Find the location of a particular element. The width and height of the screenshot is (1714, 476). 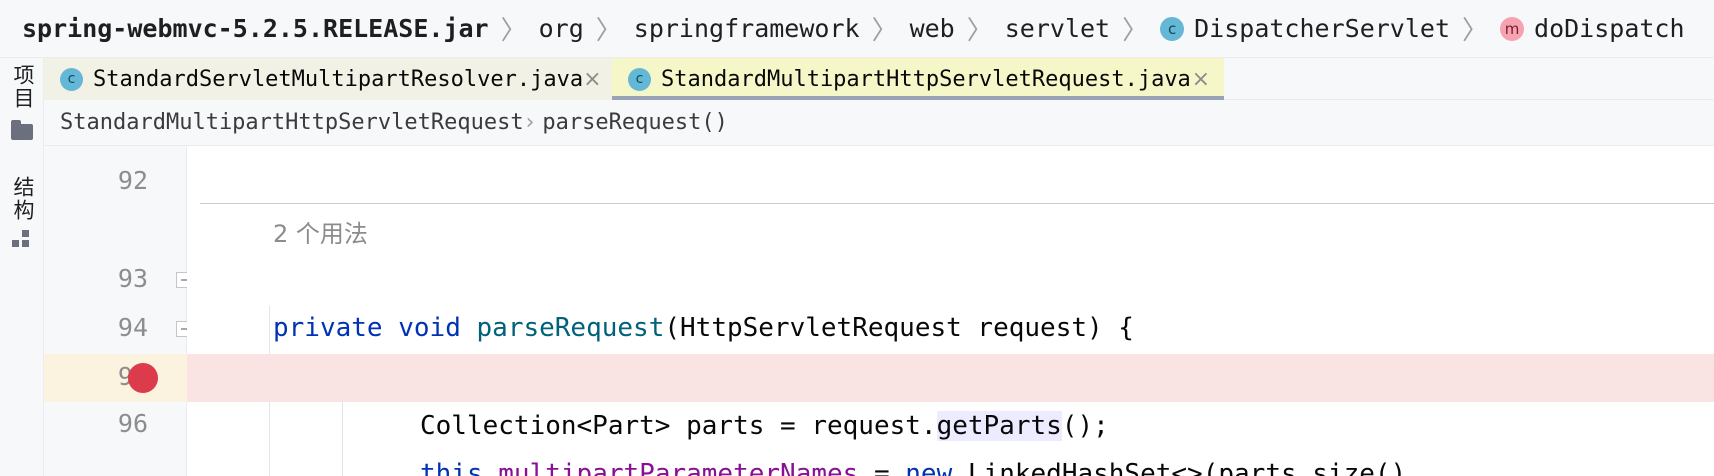

nav-package-web: web is located at coordinates (932, 28).